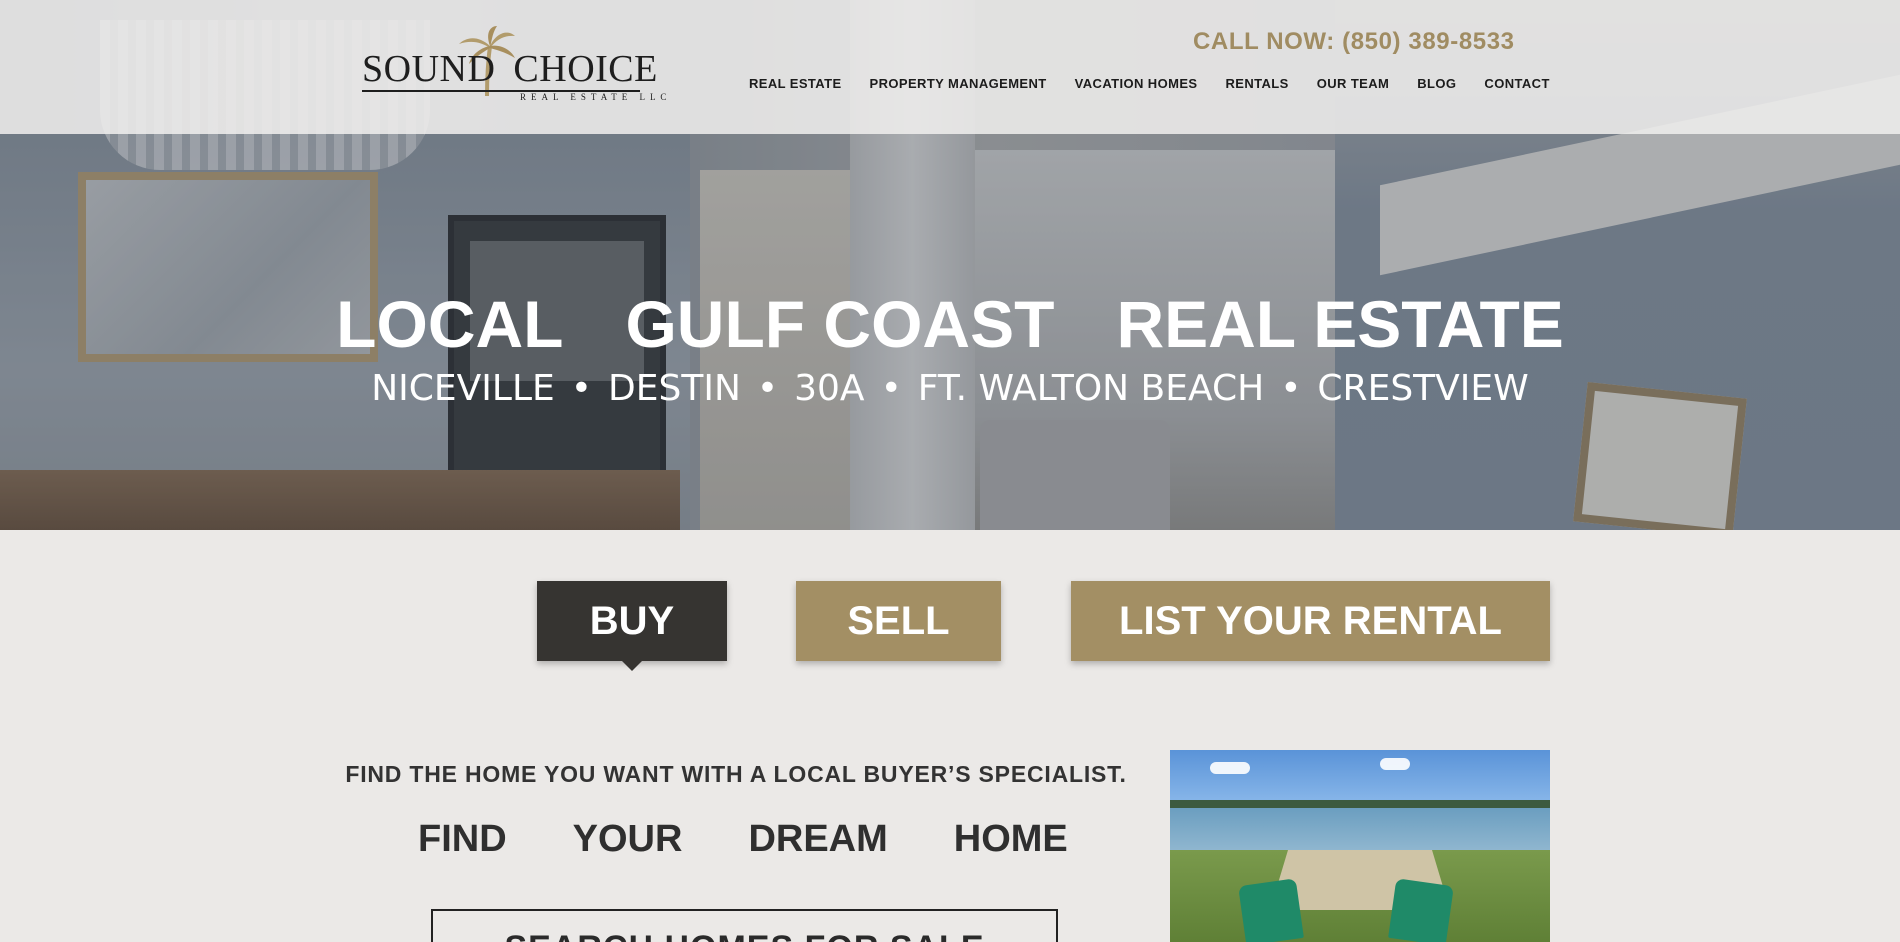 This screenshot has height=942, width=1900. What do you see at coordinates (1256, 83) in the screenshot?
I see `nav-rentals: RENTALS` at bounding box center [1256, 83].